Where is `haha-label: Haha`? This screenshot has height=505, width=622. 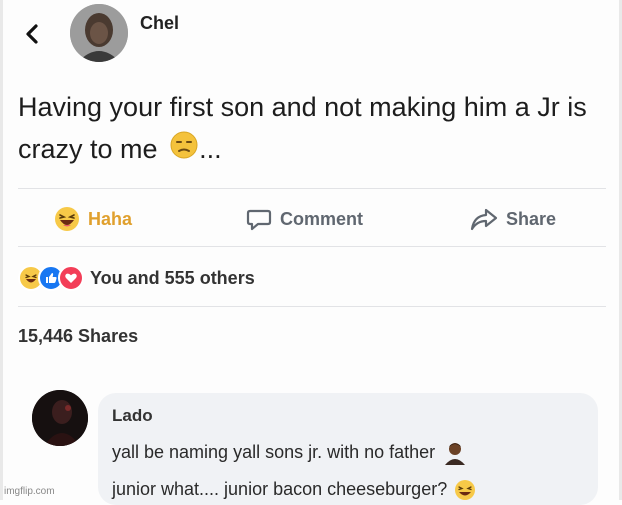 haha-label: Haha is located at coordinates (110, 218).